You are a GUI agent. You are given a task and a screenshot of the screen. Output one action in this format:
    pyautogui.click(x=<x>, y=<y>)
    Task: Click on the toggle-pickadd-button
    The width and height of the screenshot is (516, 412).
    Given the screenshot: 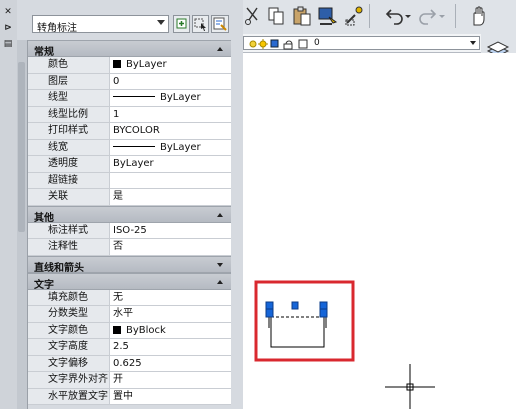 What is the action you would take?
    pyautogui.click(x=181, y=24)
    